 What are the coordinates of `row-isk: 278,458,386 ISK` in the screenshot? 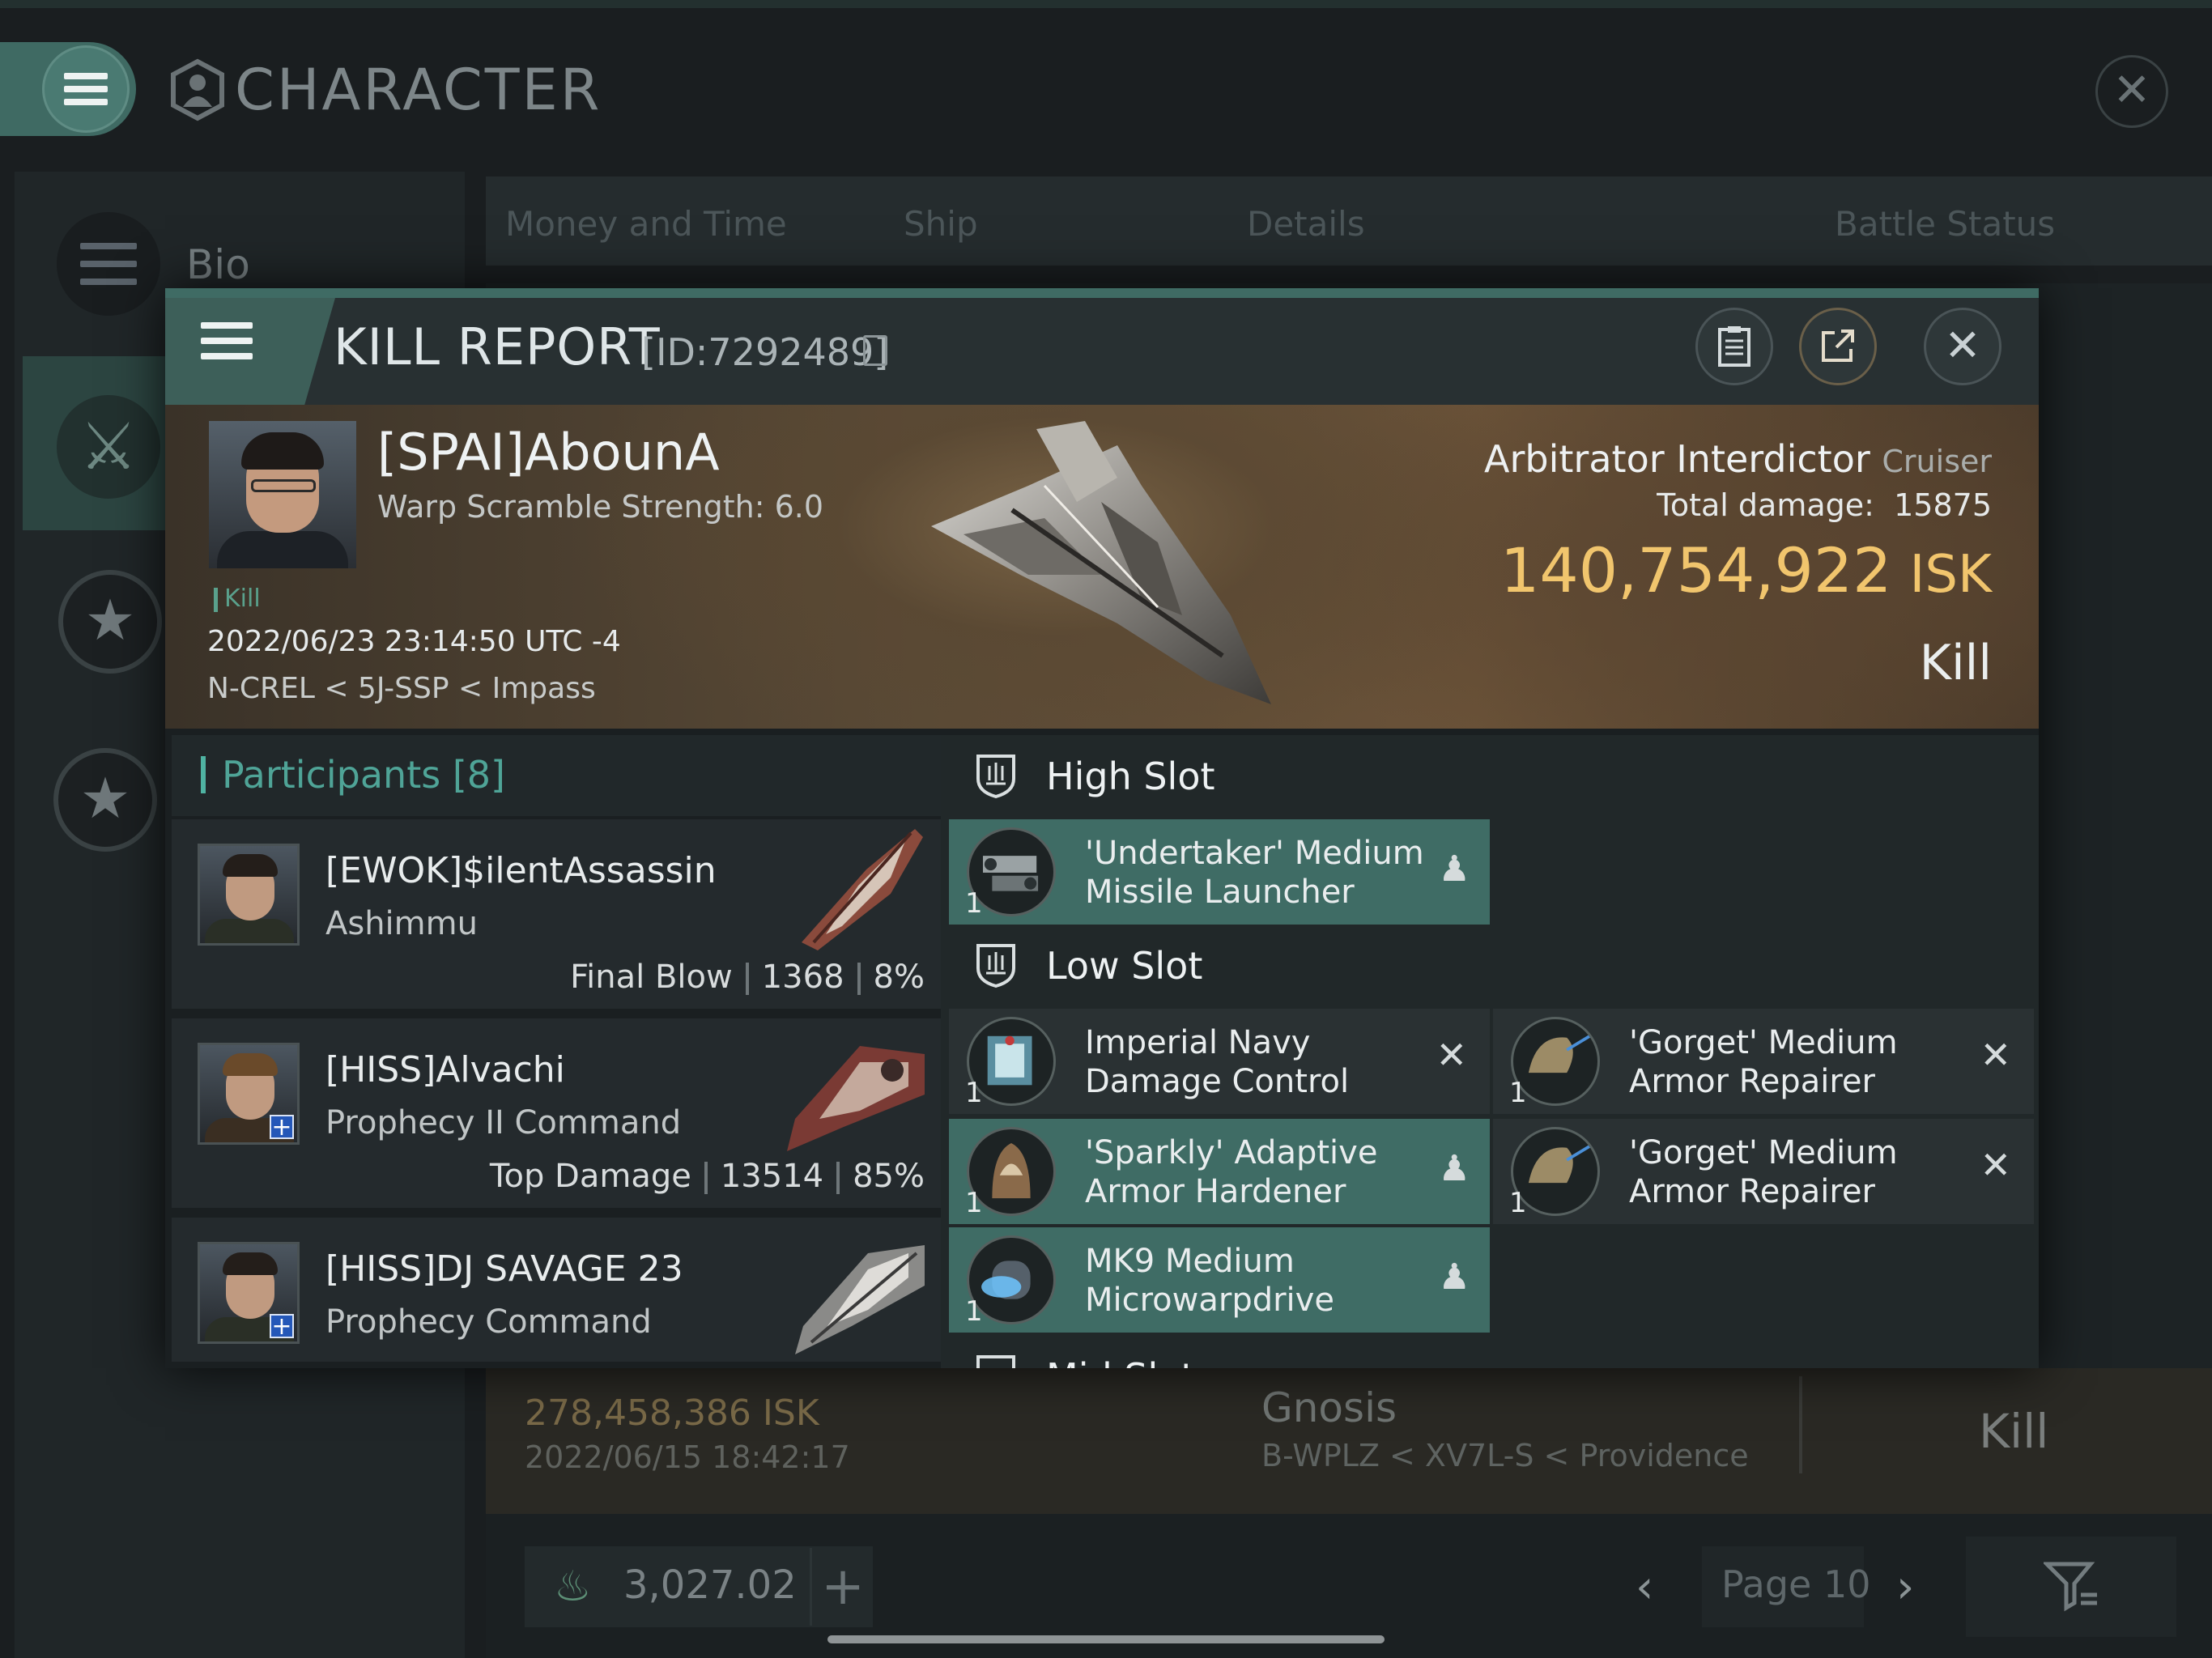 It's located at (672, 1413).